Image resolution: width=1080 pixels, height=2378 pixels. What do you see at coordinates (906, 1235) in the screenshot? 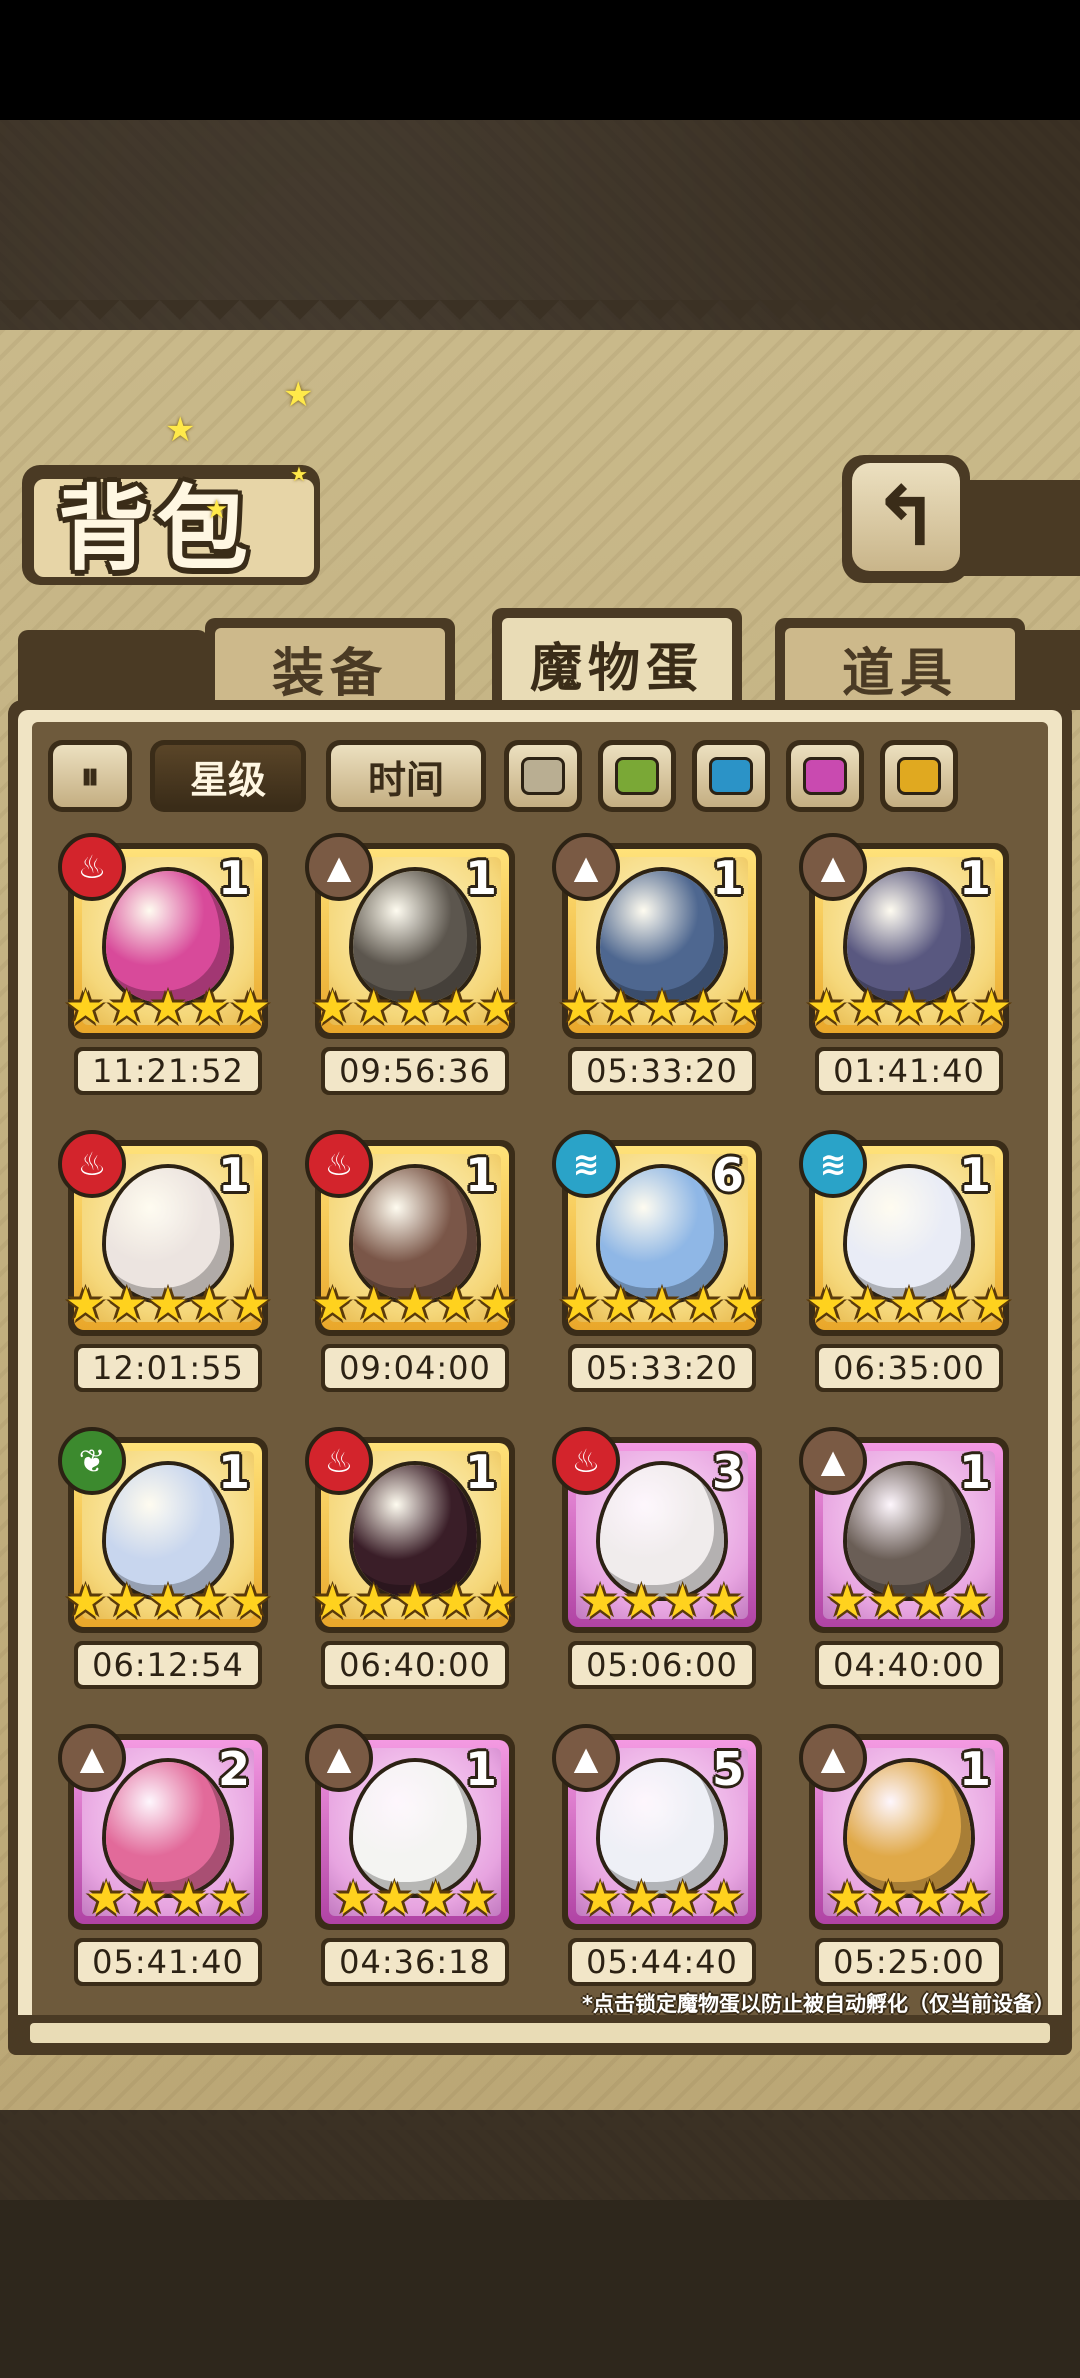
I see `egg-card: ≋ 1 ★ ★ ★ ★ ★` at bounding box center [906, 1235].